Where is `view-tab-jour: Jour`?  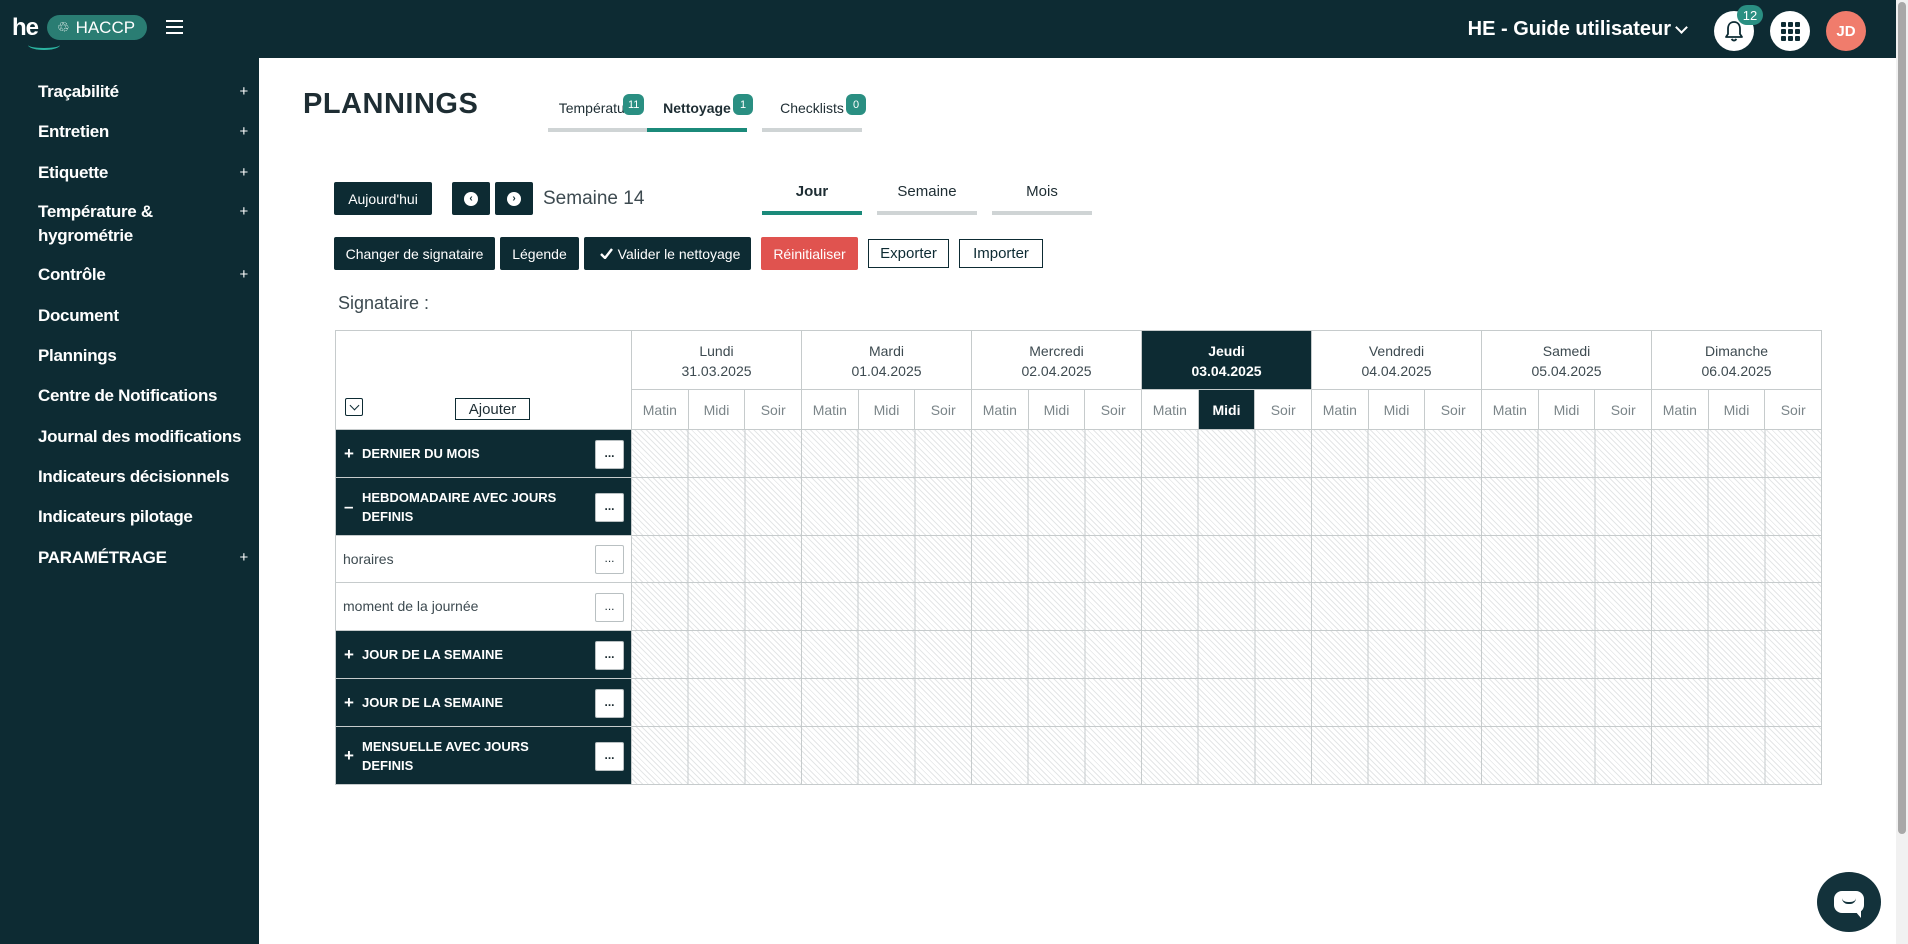 view-tab-jour: Jour is located at coordinates (812, 199).